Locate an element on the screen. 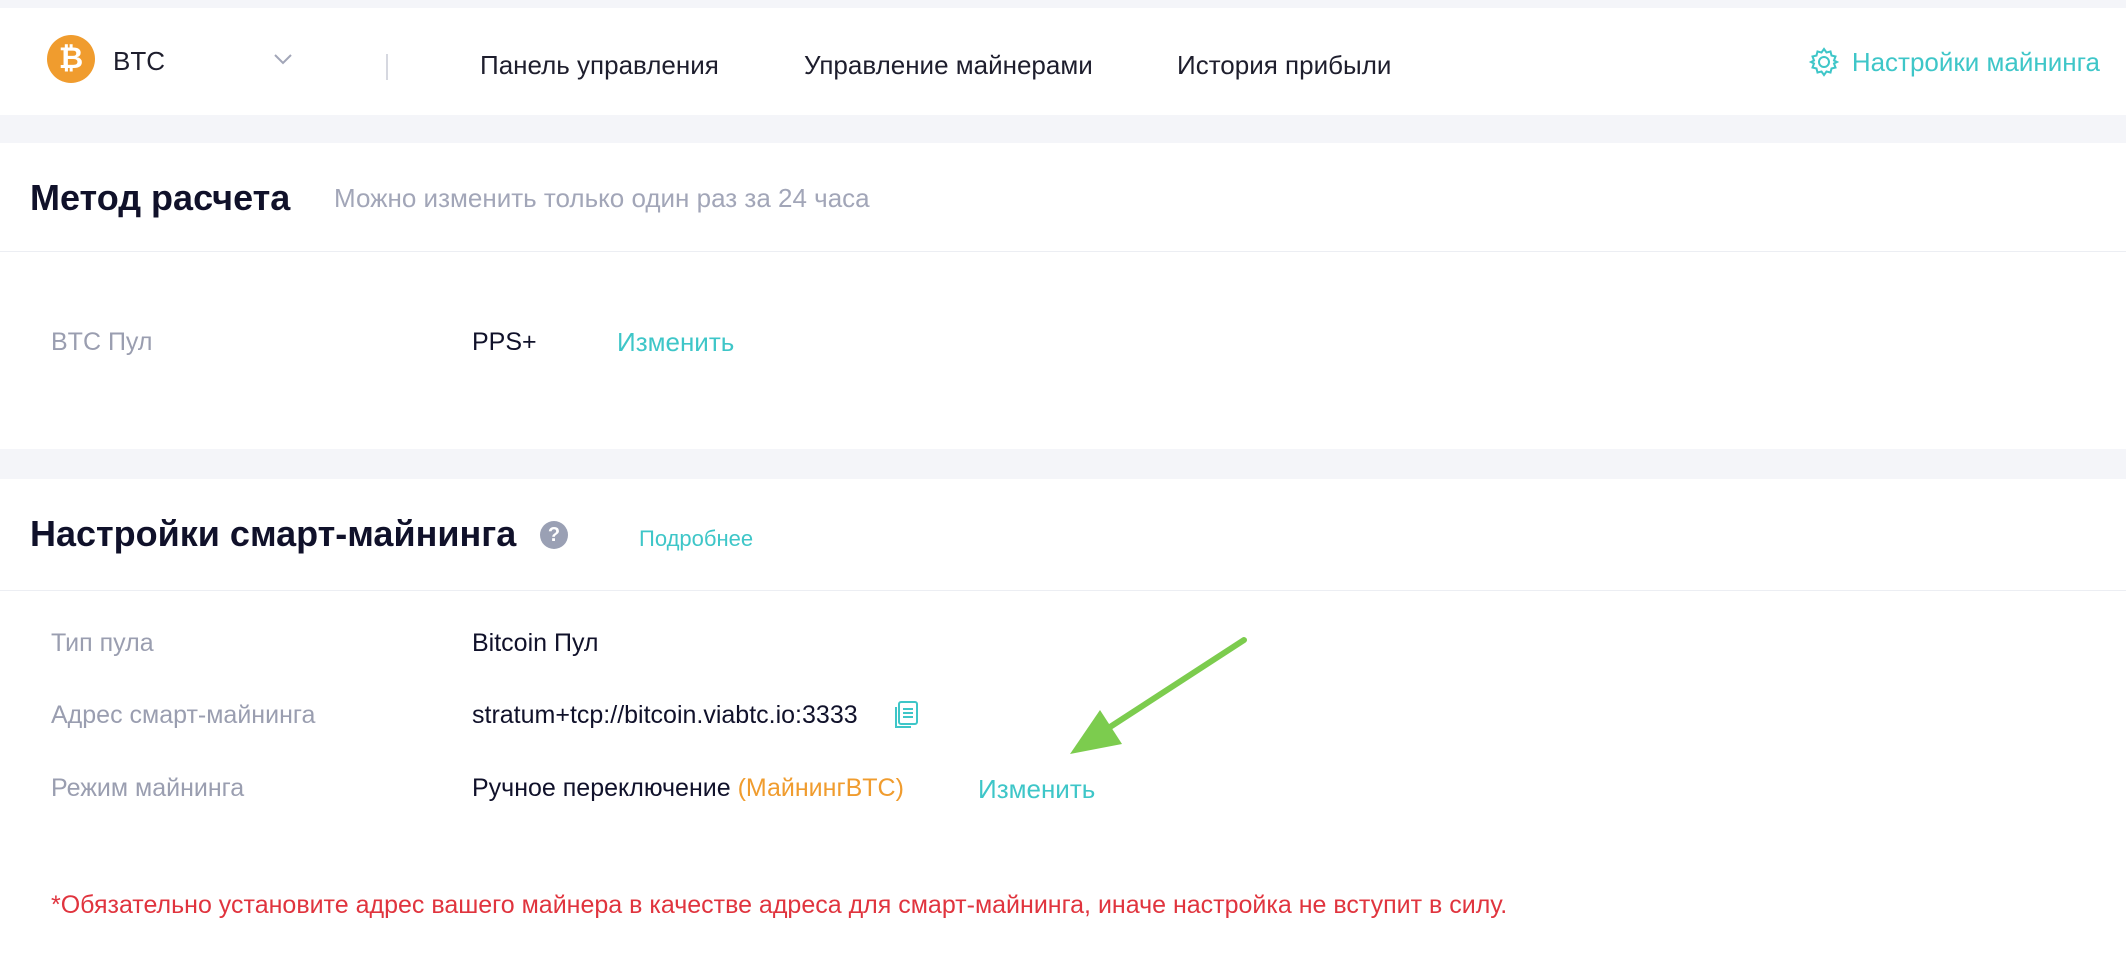 The image size is (2126, 966). mining-mode-value: Ручное переключение (МайнингBTC) is located at coordinates (688, 788).